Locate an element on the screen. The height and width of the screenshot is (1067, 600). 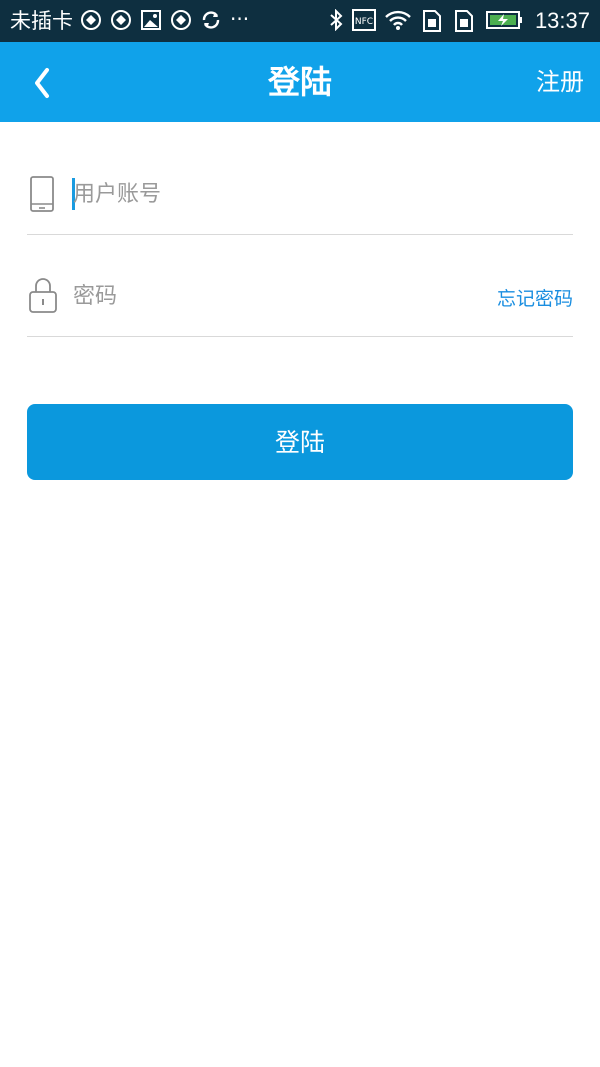
account-input is located at coordinates (273, 194).